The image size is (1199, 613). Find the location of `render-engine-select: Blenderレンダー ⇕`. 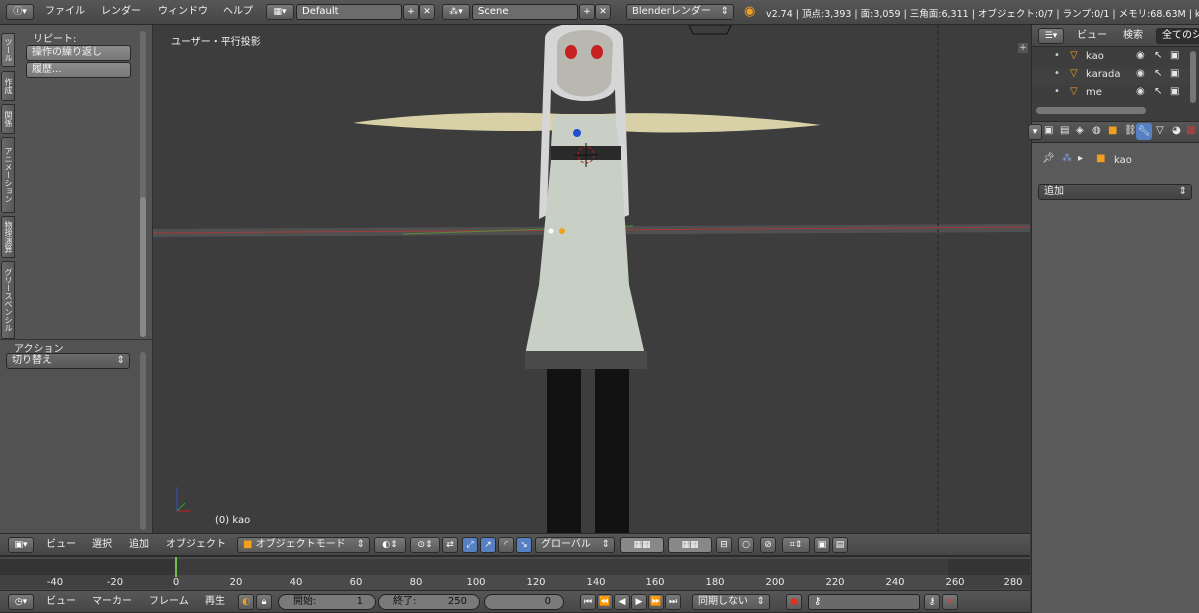

render-engine-select: Blenderレンダー ⇕ is located at coordinates (680, 12).